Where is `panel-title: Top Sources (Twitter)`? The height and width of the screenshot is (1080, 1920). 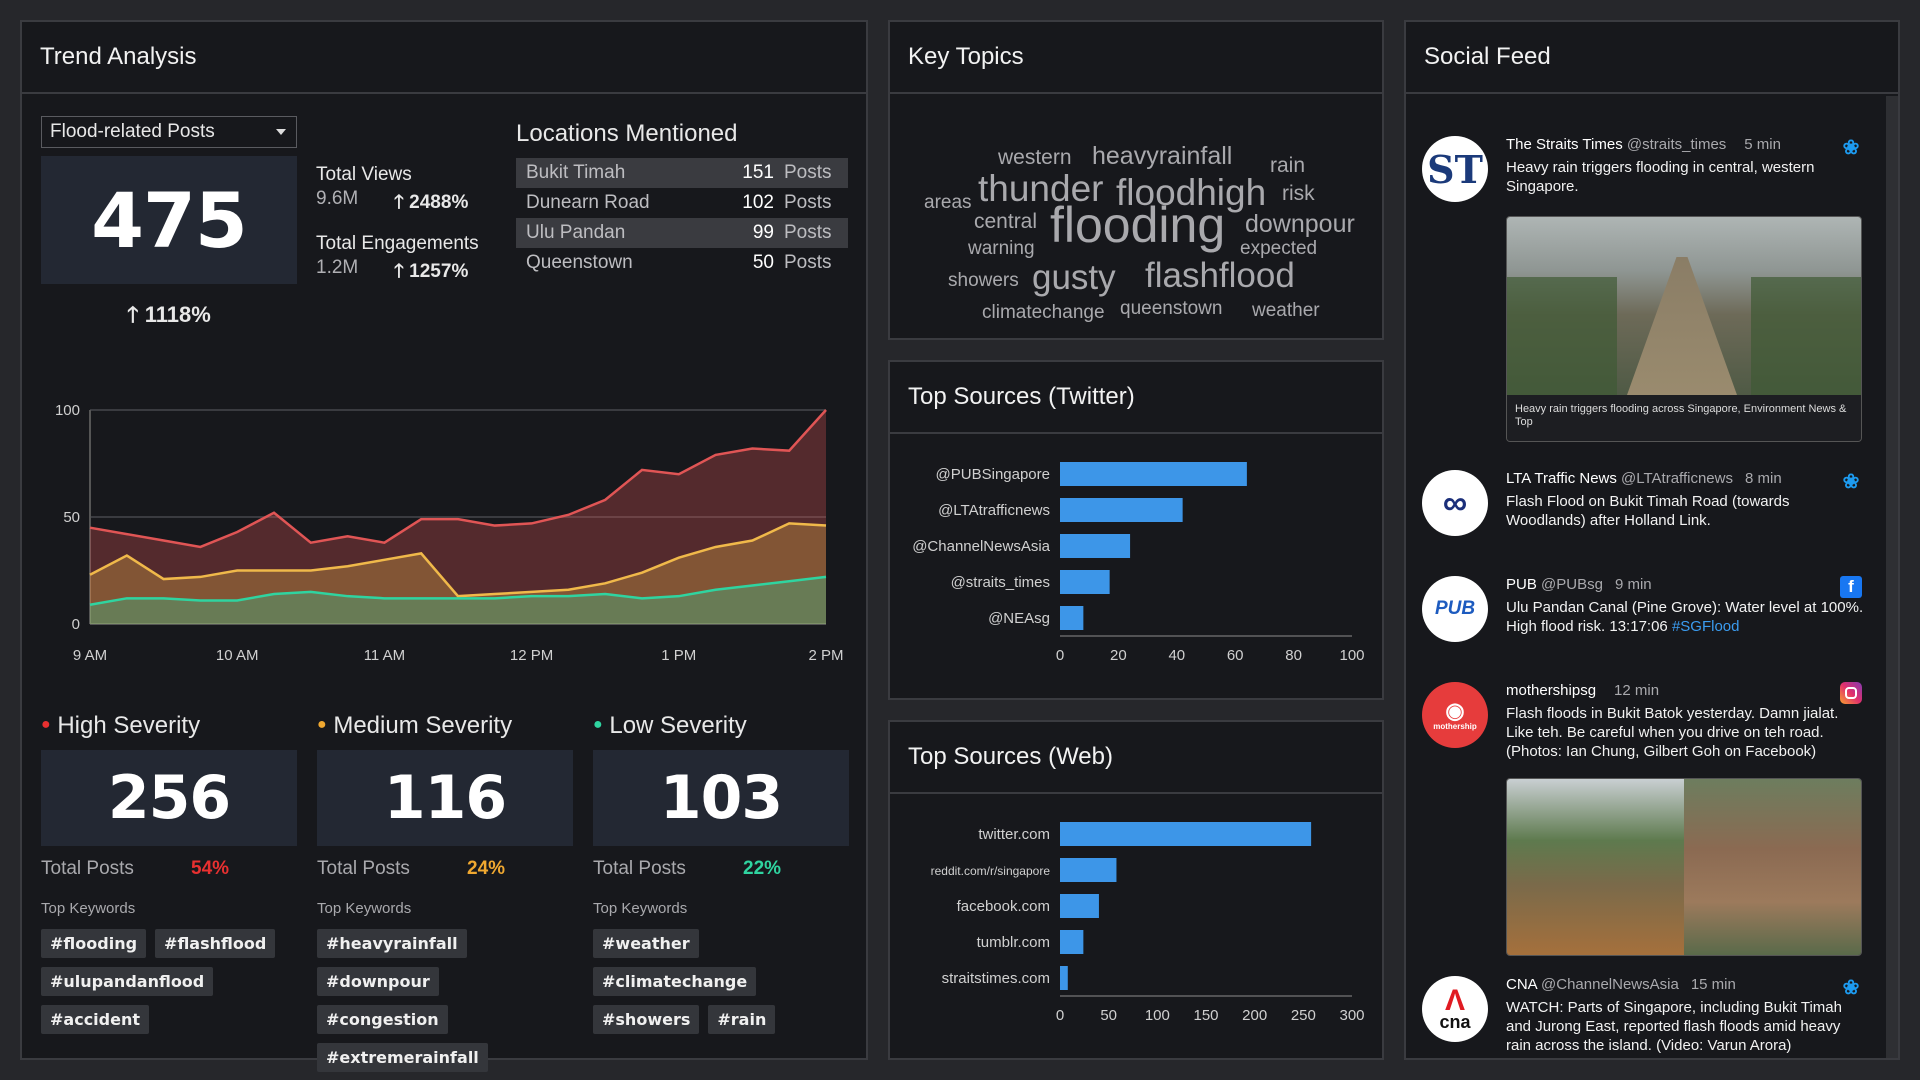
panel-title: Top Sources (Twitter) is located at coordinates (1021, 396).